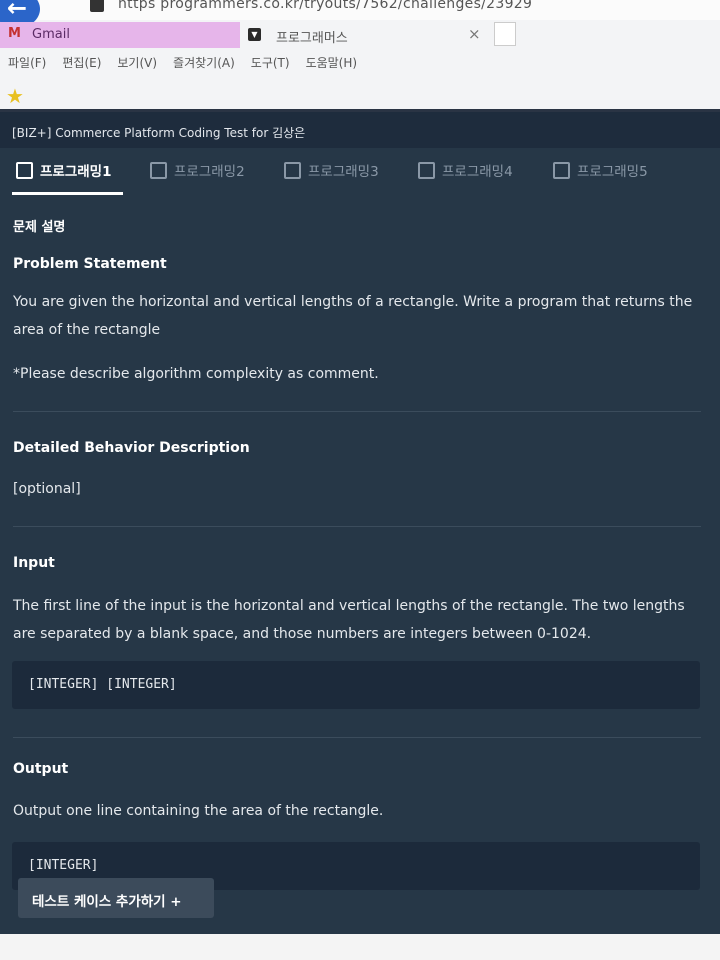 The image size is (720, 960). Describe the element at coordinates (505, 34) in the screenshot. I see `new-tab-button` at that location.